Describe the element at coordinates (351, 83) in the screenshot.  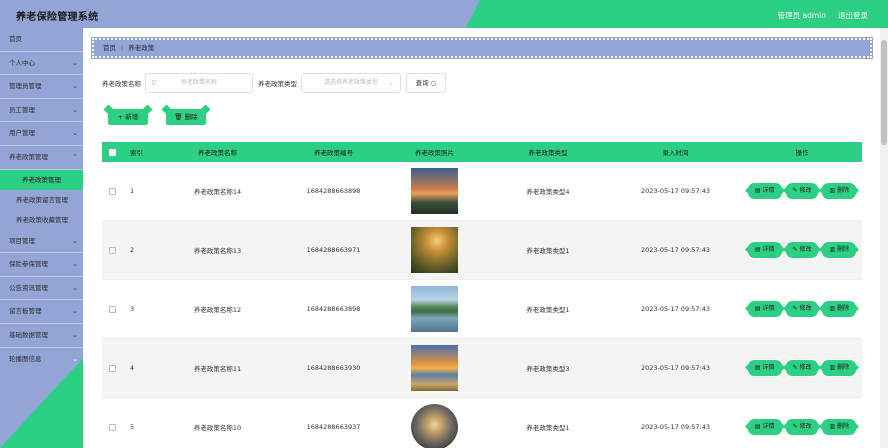
I see `policy-type-select: 请选择养老政策类型 ⌄` at that location.